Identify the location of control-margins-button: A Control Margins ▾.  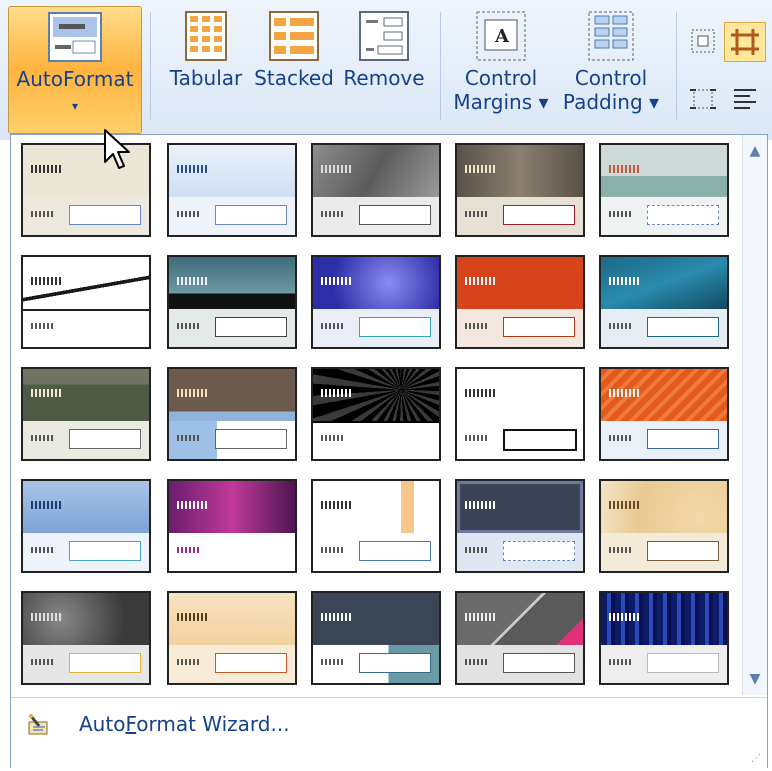
(501, 66).